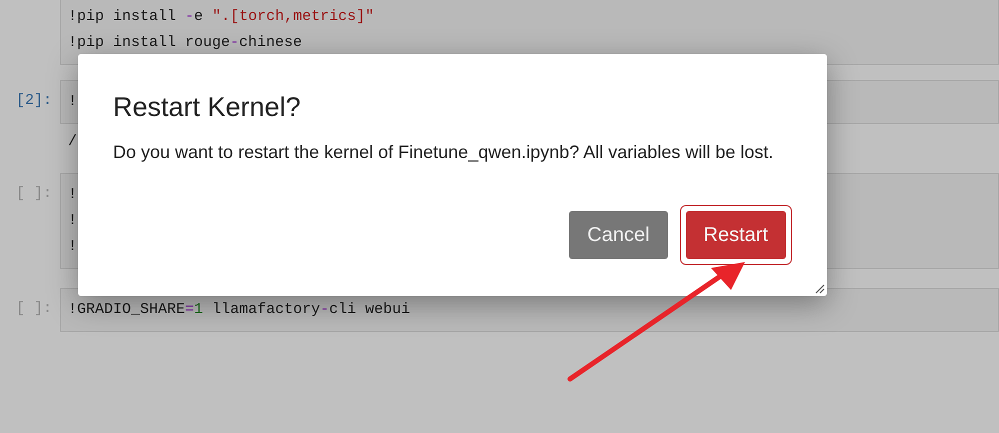  What do you see at coordinates (618, 235) in the screenshot?
I see `dialog-button: Cancel` at bounding box center [618, 235].